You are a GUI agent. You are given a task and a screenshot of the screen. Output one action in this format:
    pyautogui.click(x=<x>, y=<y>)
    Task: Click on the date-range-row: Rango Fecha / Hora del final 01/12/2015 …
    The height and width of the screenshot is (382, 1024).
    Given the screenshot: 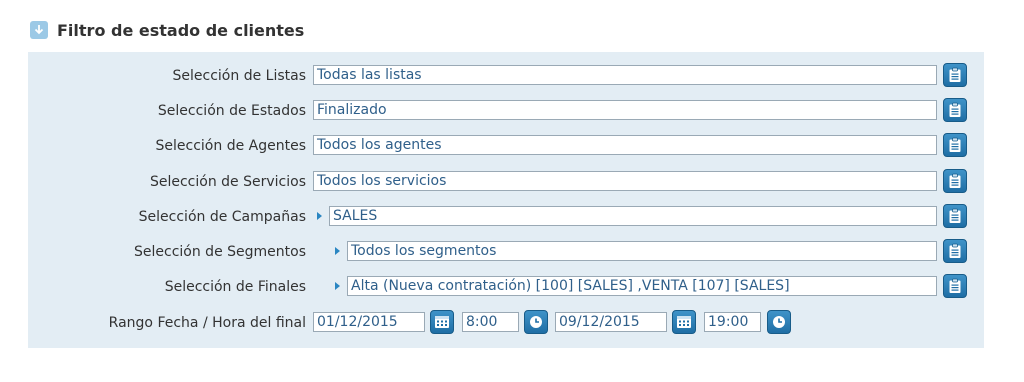 What is the action you would take?
    pyautogui.click(x=506, y=322)
    